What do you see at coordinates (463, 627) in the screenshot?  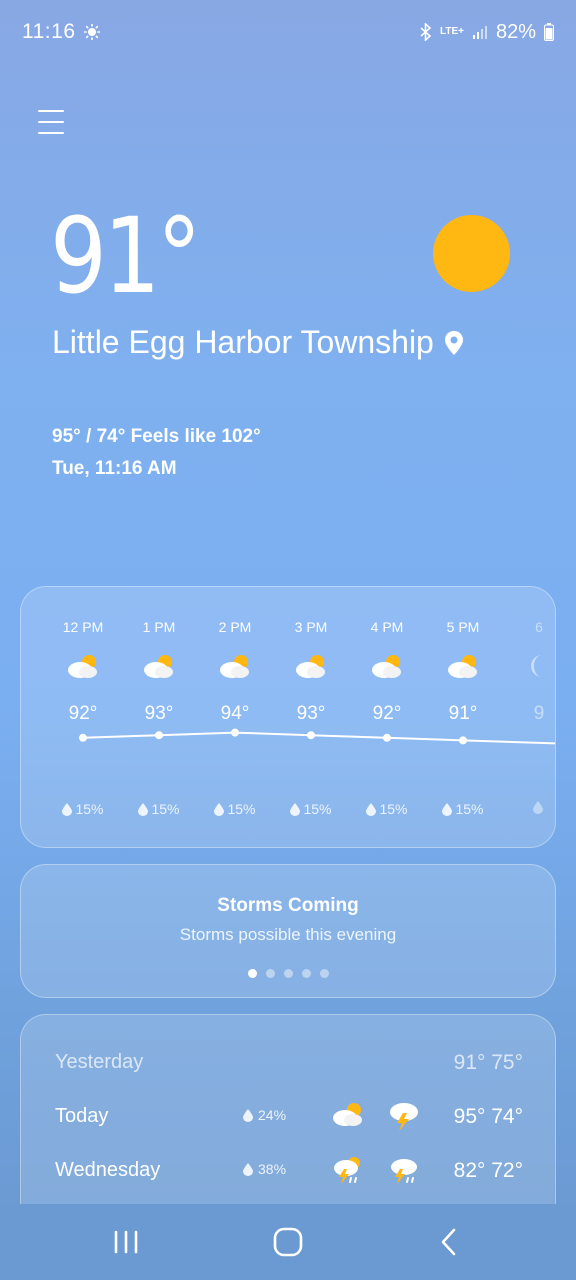 I see `hour-time: 5 PM` at bounding box center [463, 627].